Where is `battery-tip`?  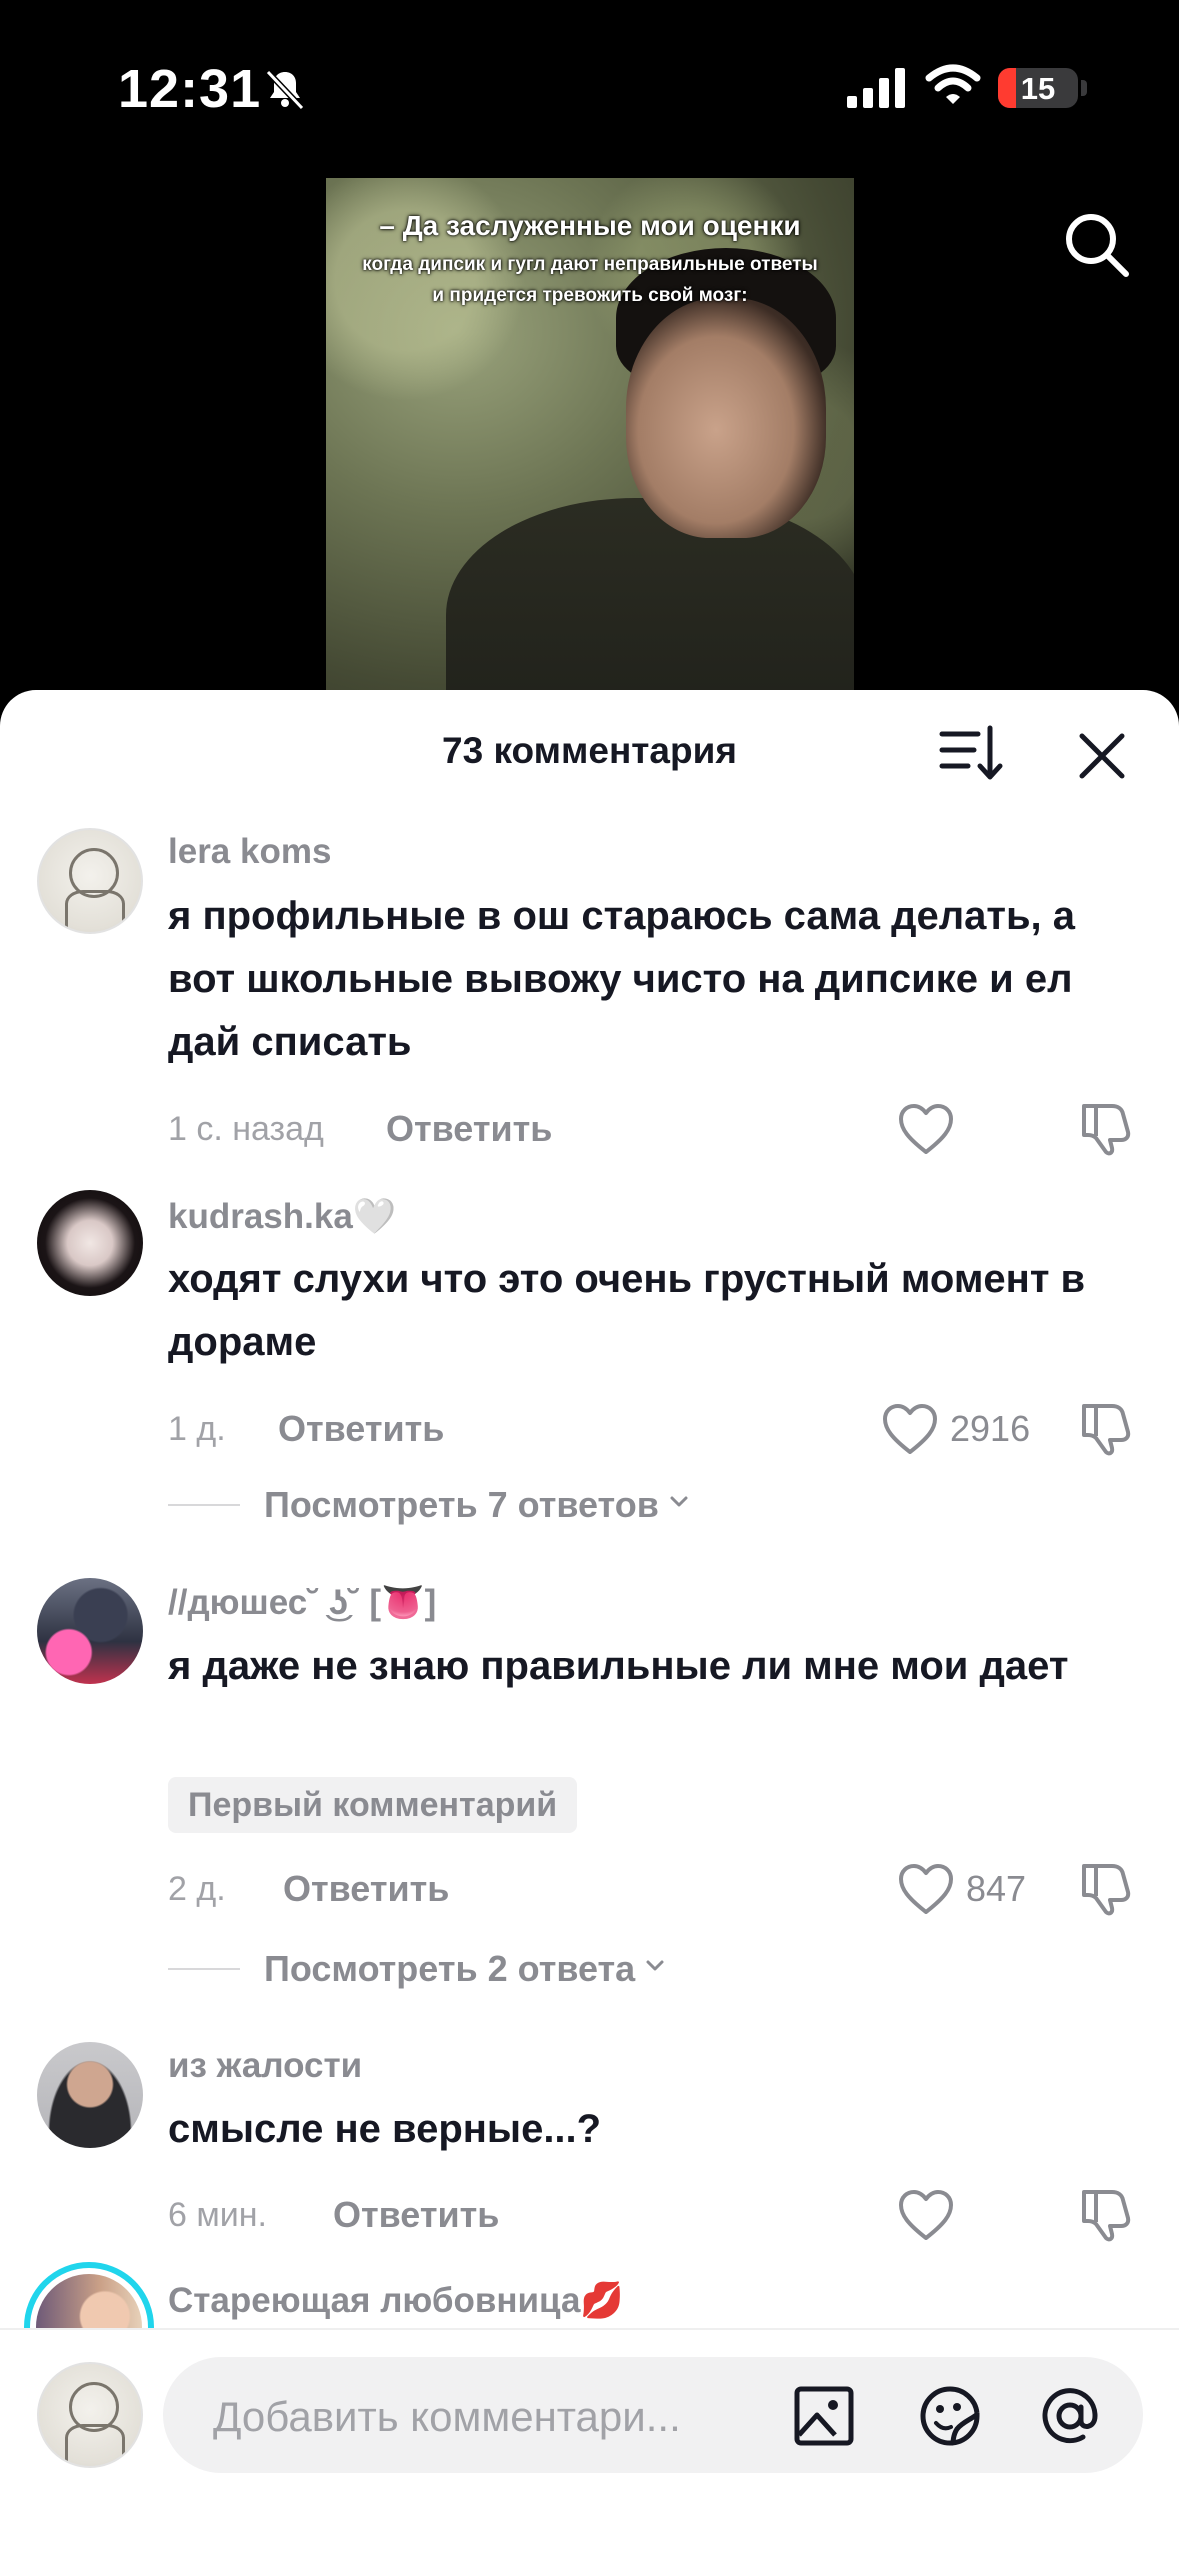 battery-tip is located at coordinates (1084, 88).